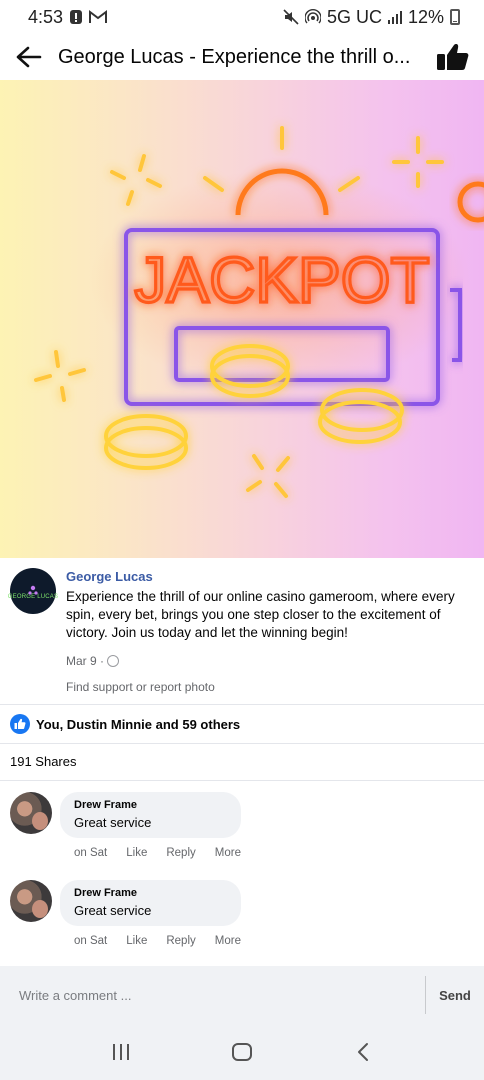 The width and height of the screenshot is (484, 1080). What do you see at coordinates (455, 17) in the screenshot?
I see `battery-icon` at bounding box center [455, 17].